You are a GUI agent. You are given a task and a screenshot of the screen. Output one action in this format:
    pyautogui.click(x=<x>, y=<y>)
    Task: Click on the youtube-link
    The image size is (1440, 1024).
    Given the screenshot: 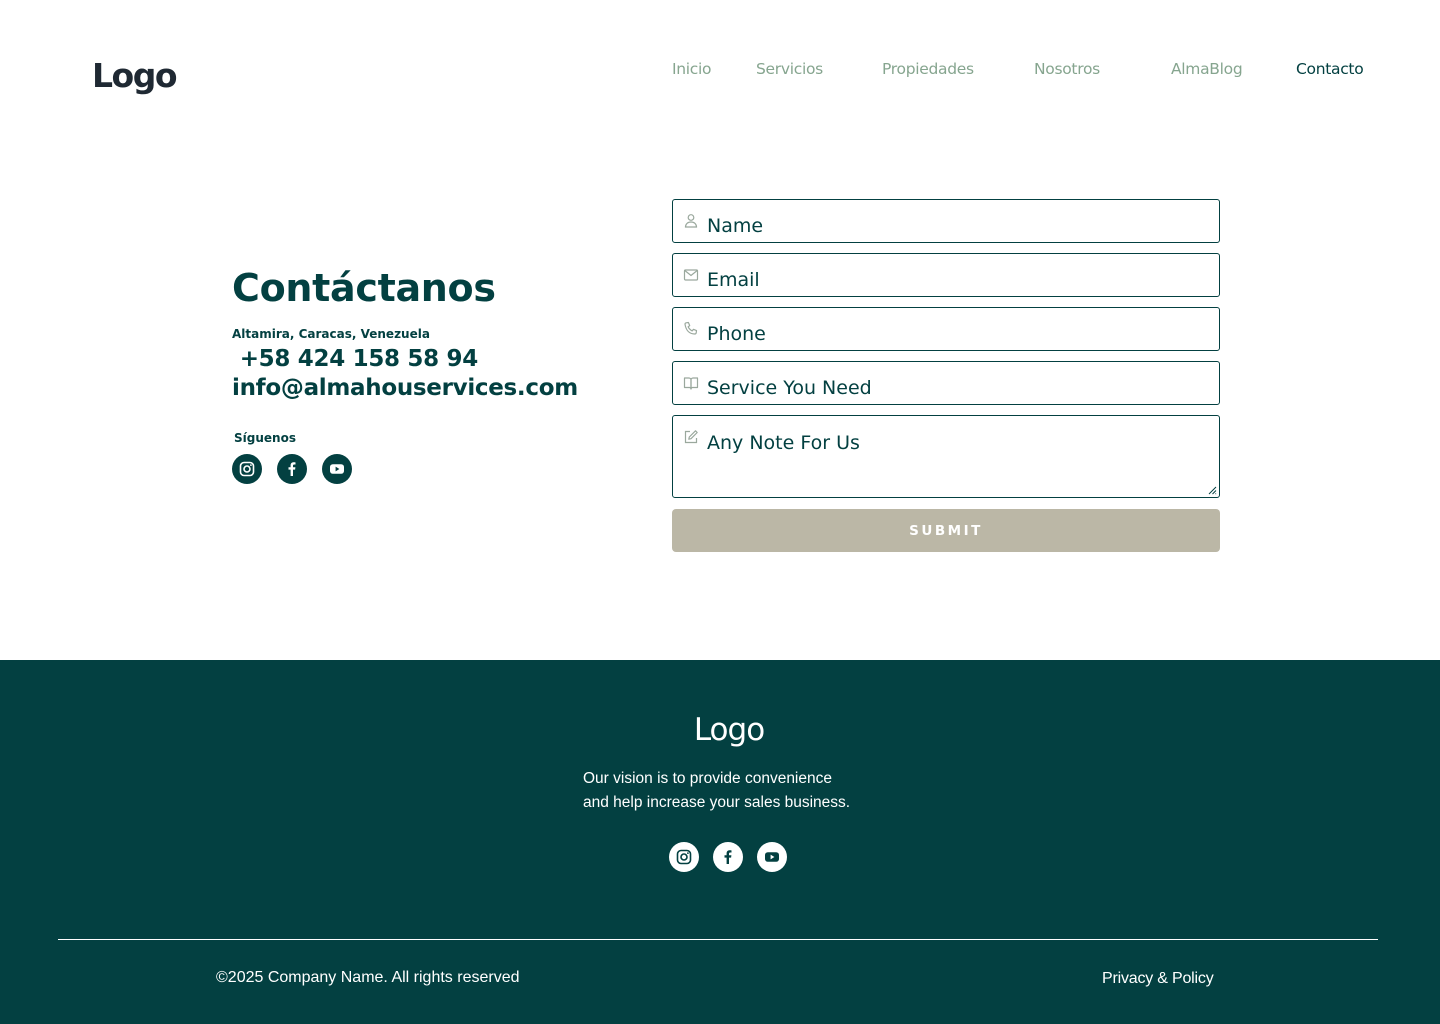 What is the action you would take?
    pyautogui.click(x=337, y=469)
    